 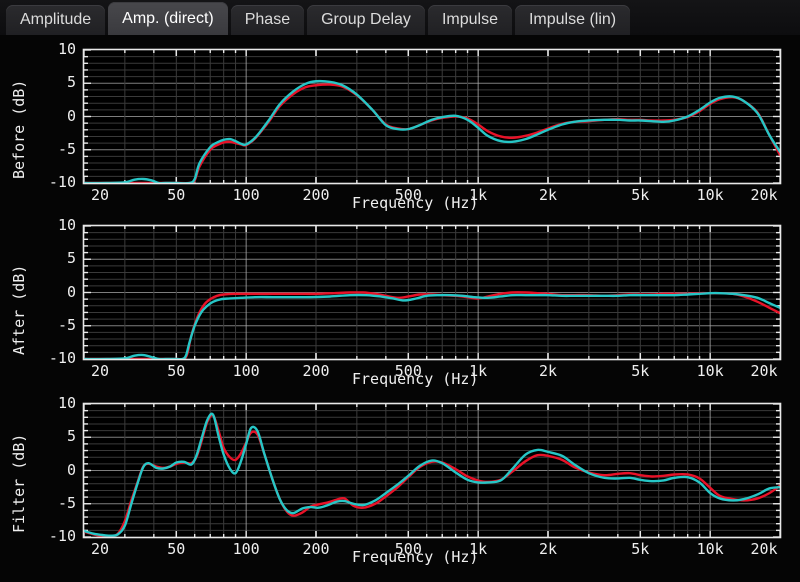 What do you see at coordinates (19, 483) in the screenshot?
I see `y-axis-label-filter: Filter (dB)` at bounding box center [19, 483].